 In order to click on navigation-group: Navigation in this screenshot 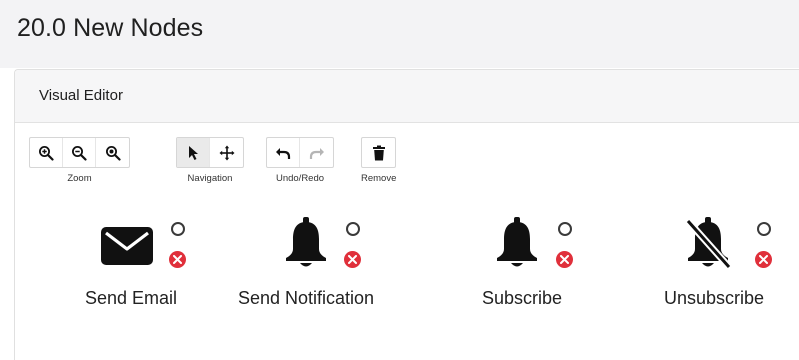, I will do `click(210, 160)`.